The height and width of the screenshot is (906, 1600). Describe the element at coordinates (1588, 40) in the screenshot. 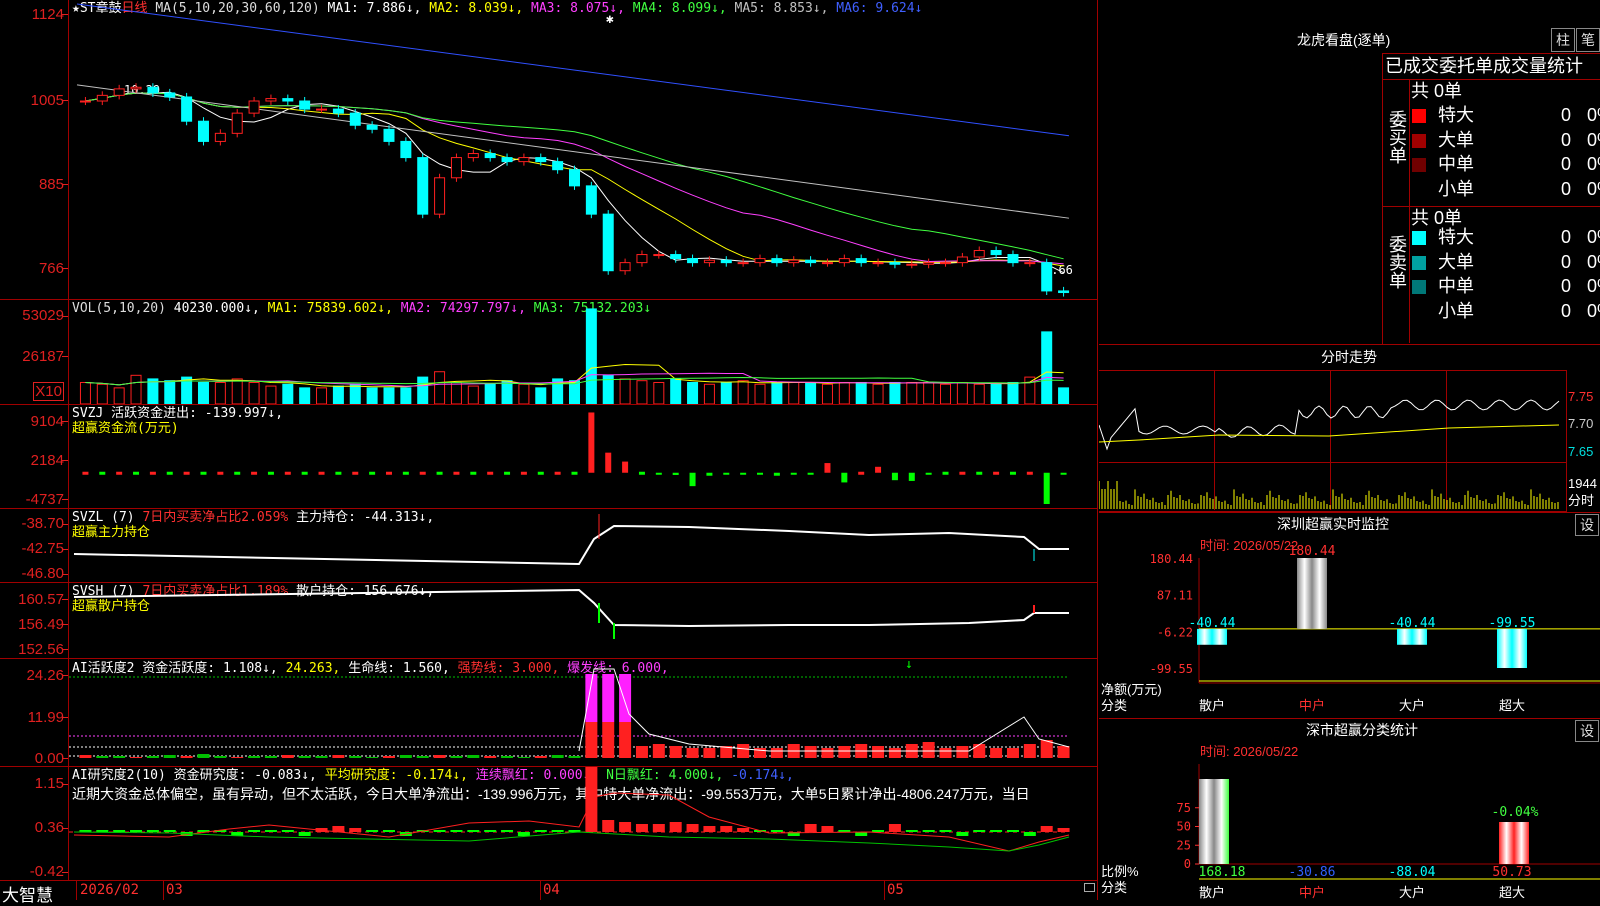

I see `pen-mode-button: 笔` at that location.